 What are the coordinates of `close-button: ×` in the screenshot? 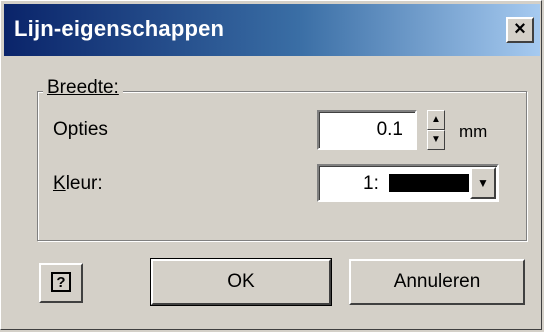 It's located at (520, 30).